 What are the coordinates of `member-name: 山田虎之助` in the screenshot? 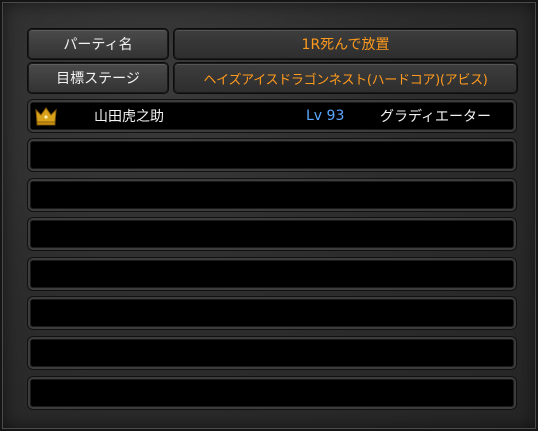 It's located at (129, 117).